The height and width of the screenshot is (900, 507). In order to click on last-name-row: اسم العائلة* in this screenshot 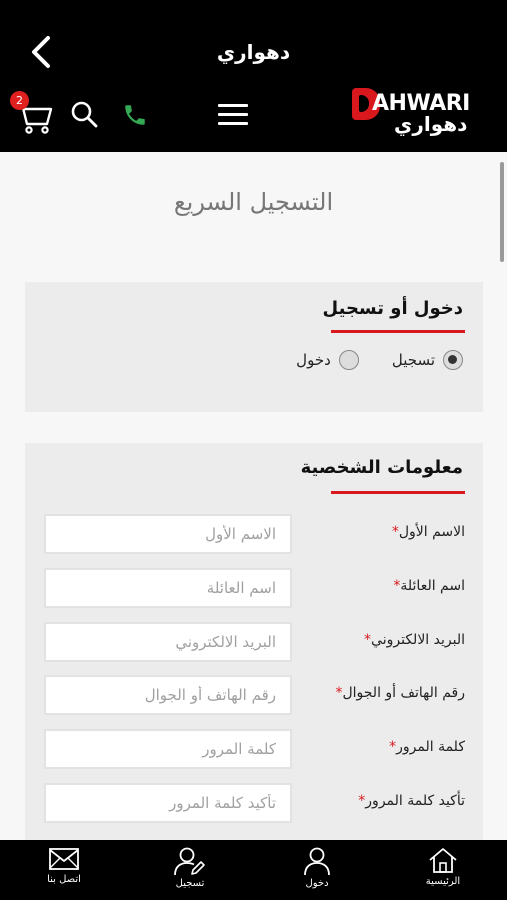, I will do `click(254, 588)`.